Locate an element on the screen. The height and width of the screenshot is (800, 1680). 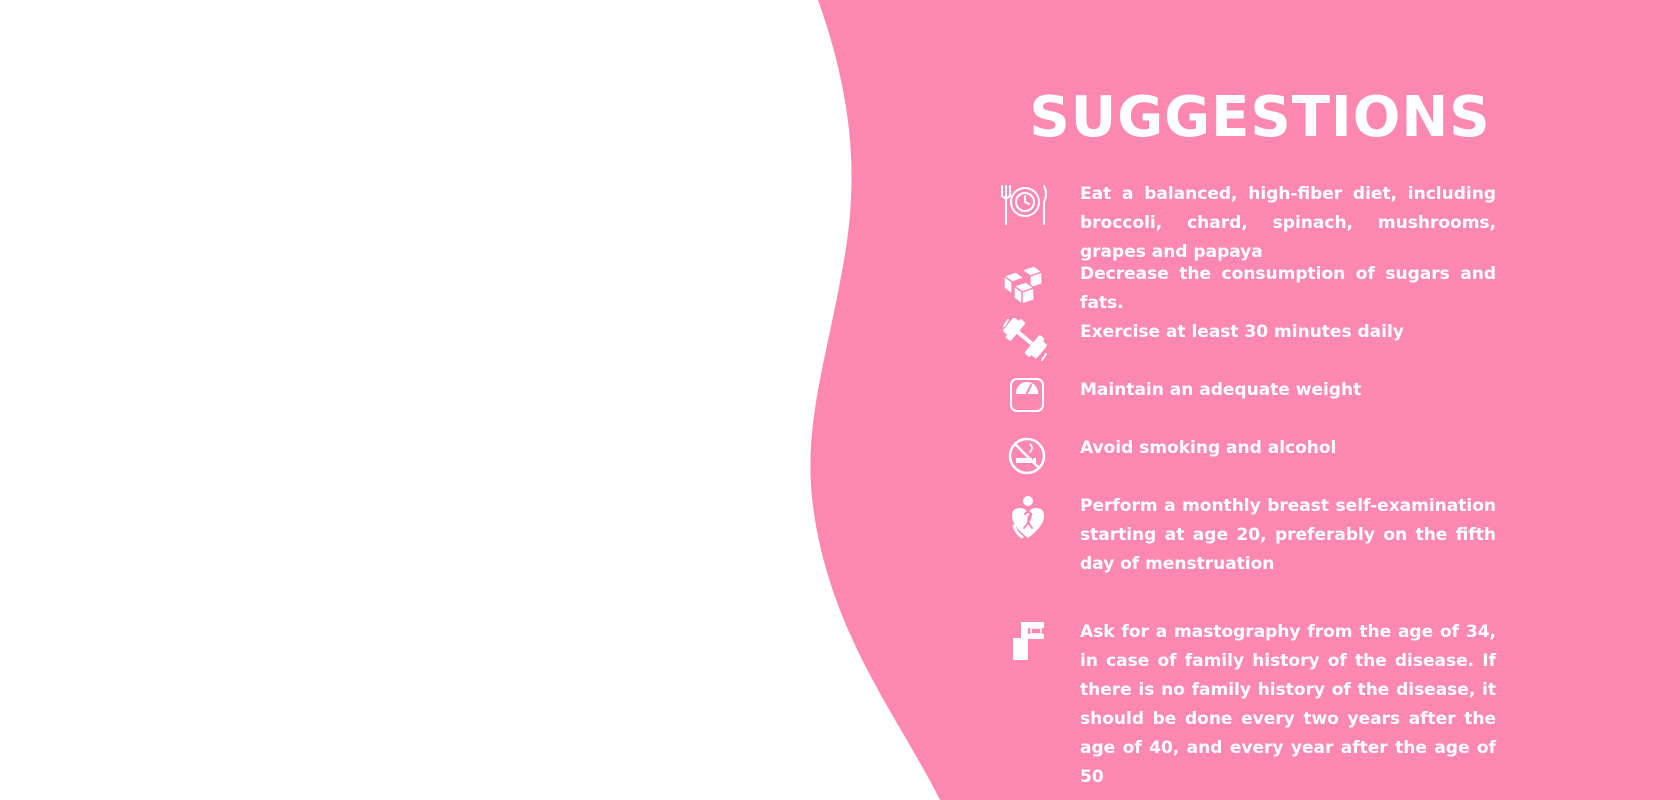
sugar-cubes-icon is located at coordinates (1025, 285).